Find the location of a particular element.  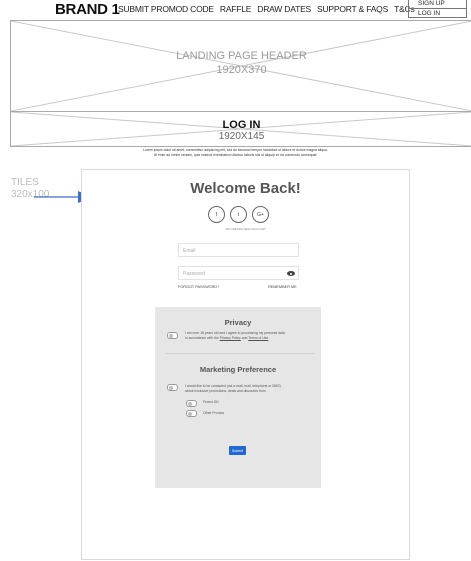

panel-divider is located at coordinates (240, 353).